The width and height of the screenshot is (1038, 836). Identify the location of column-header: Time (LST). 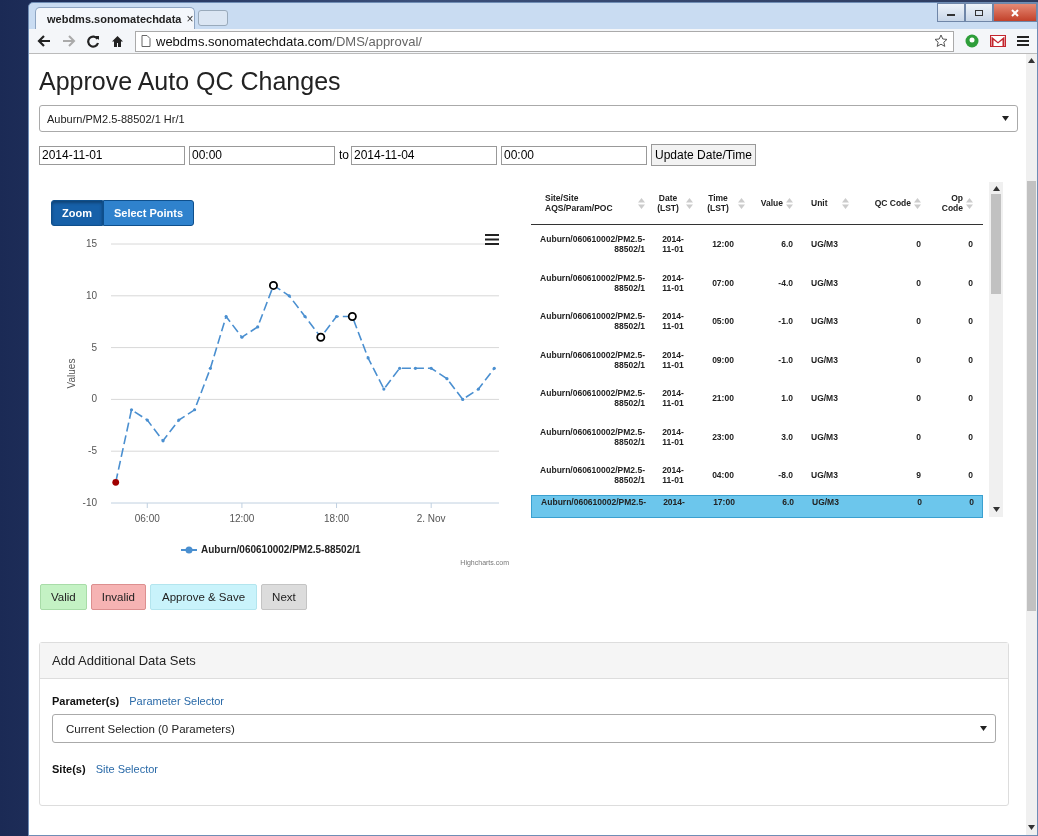
(723, 203).